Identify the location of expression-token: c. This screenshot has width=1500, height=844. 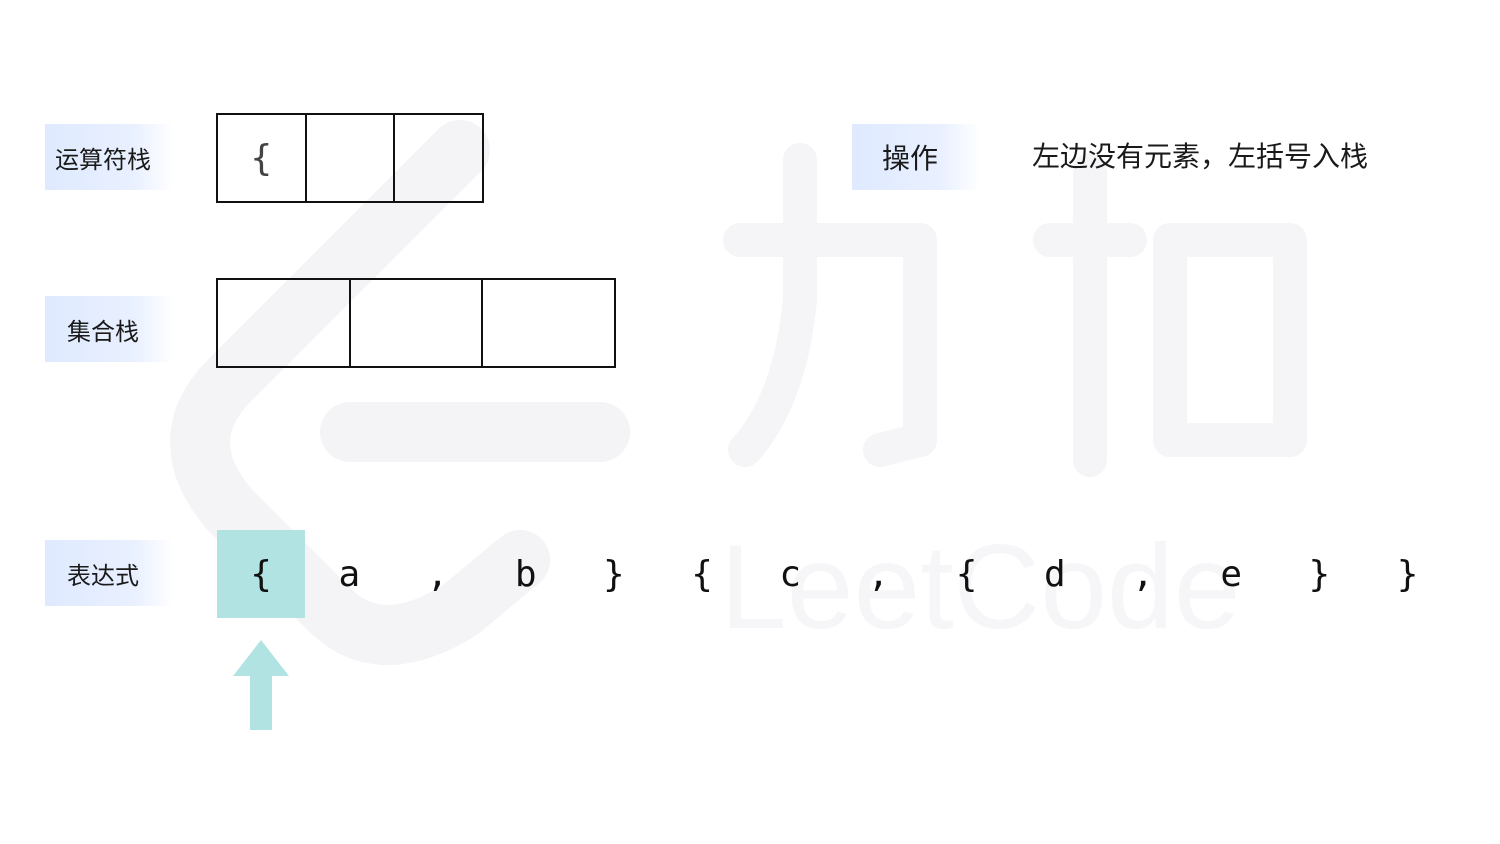
(790, 574).